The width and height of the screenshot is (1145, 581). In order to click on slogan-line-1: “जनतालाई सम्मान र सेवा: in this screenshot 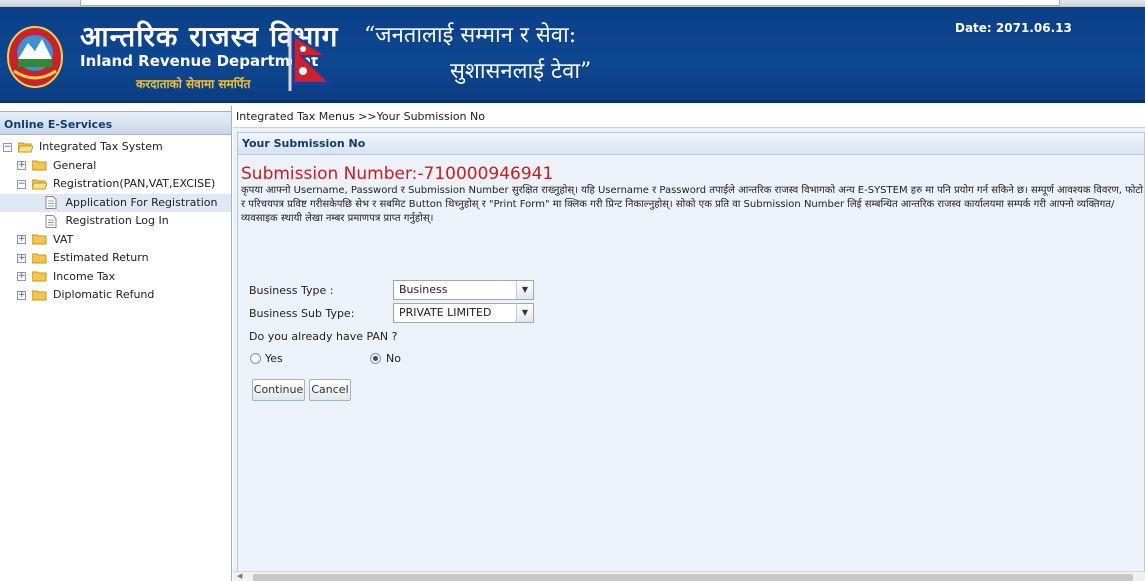, I will do `click(470, 35)`.